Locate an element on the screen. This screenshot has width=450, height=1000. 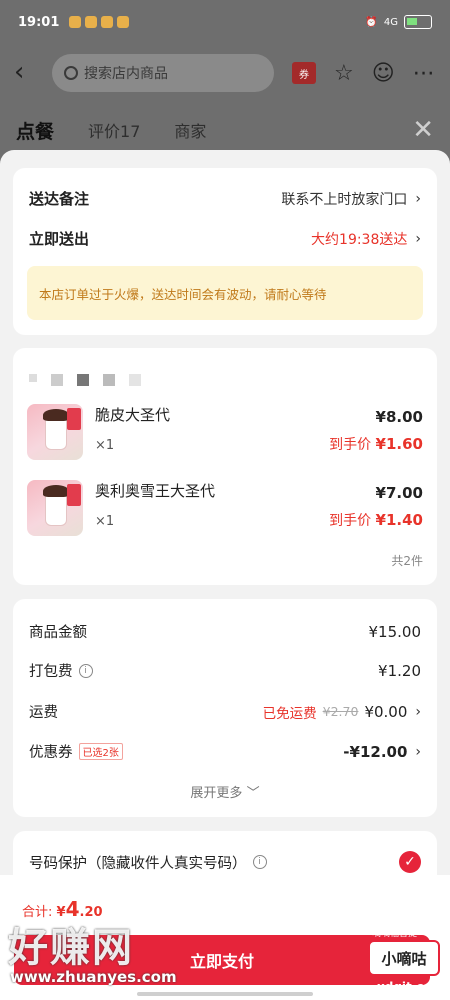
packing-fee-value: ¥1.20 is located at coordinates (399, 670).